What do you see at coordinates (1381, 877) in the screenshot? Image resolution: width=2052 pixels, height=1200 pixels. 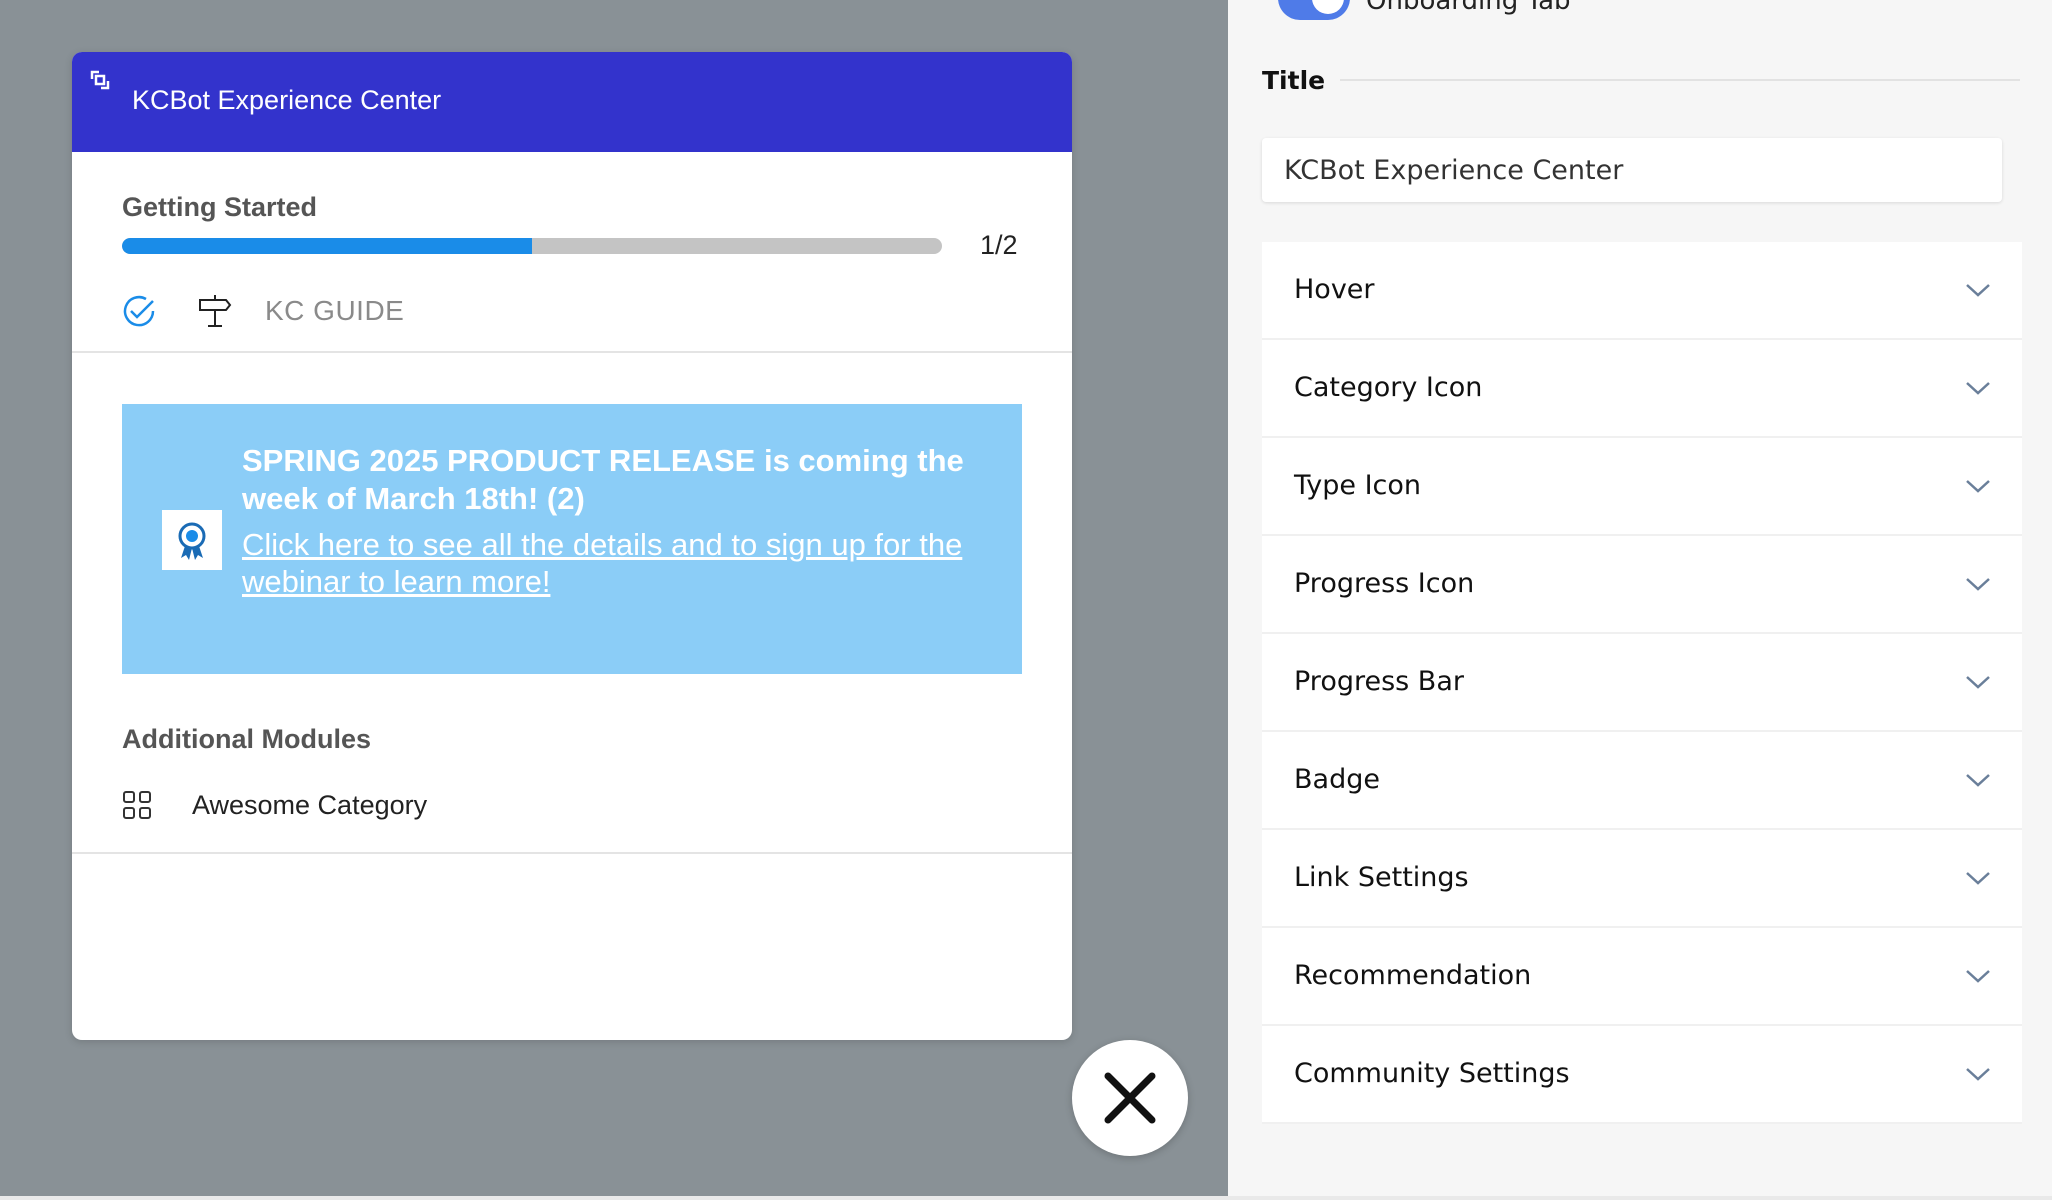 I see `accordion-label: Link Settings` at bounding box center [1381, 877].